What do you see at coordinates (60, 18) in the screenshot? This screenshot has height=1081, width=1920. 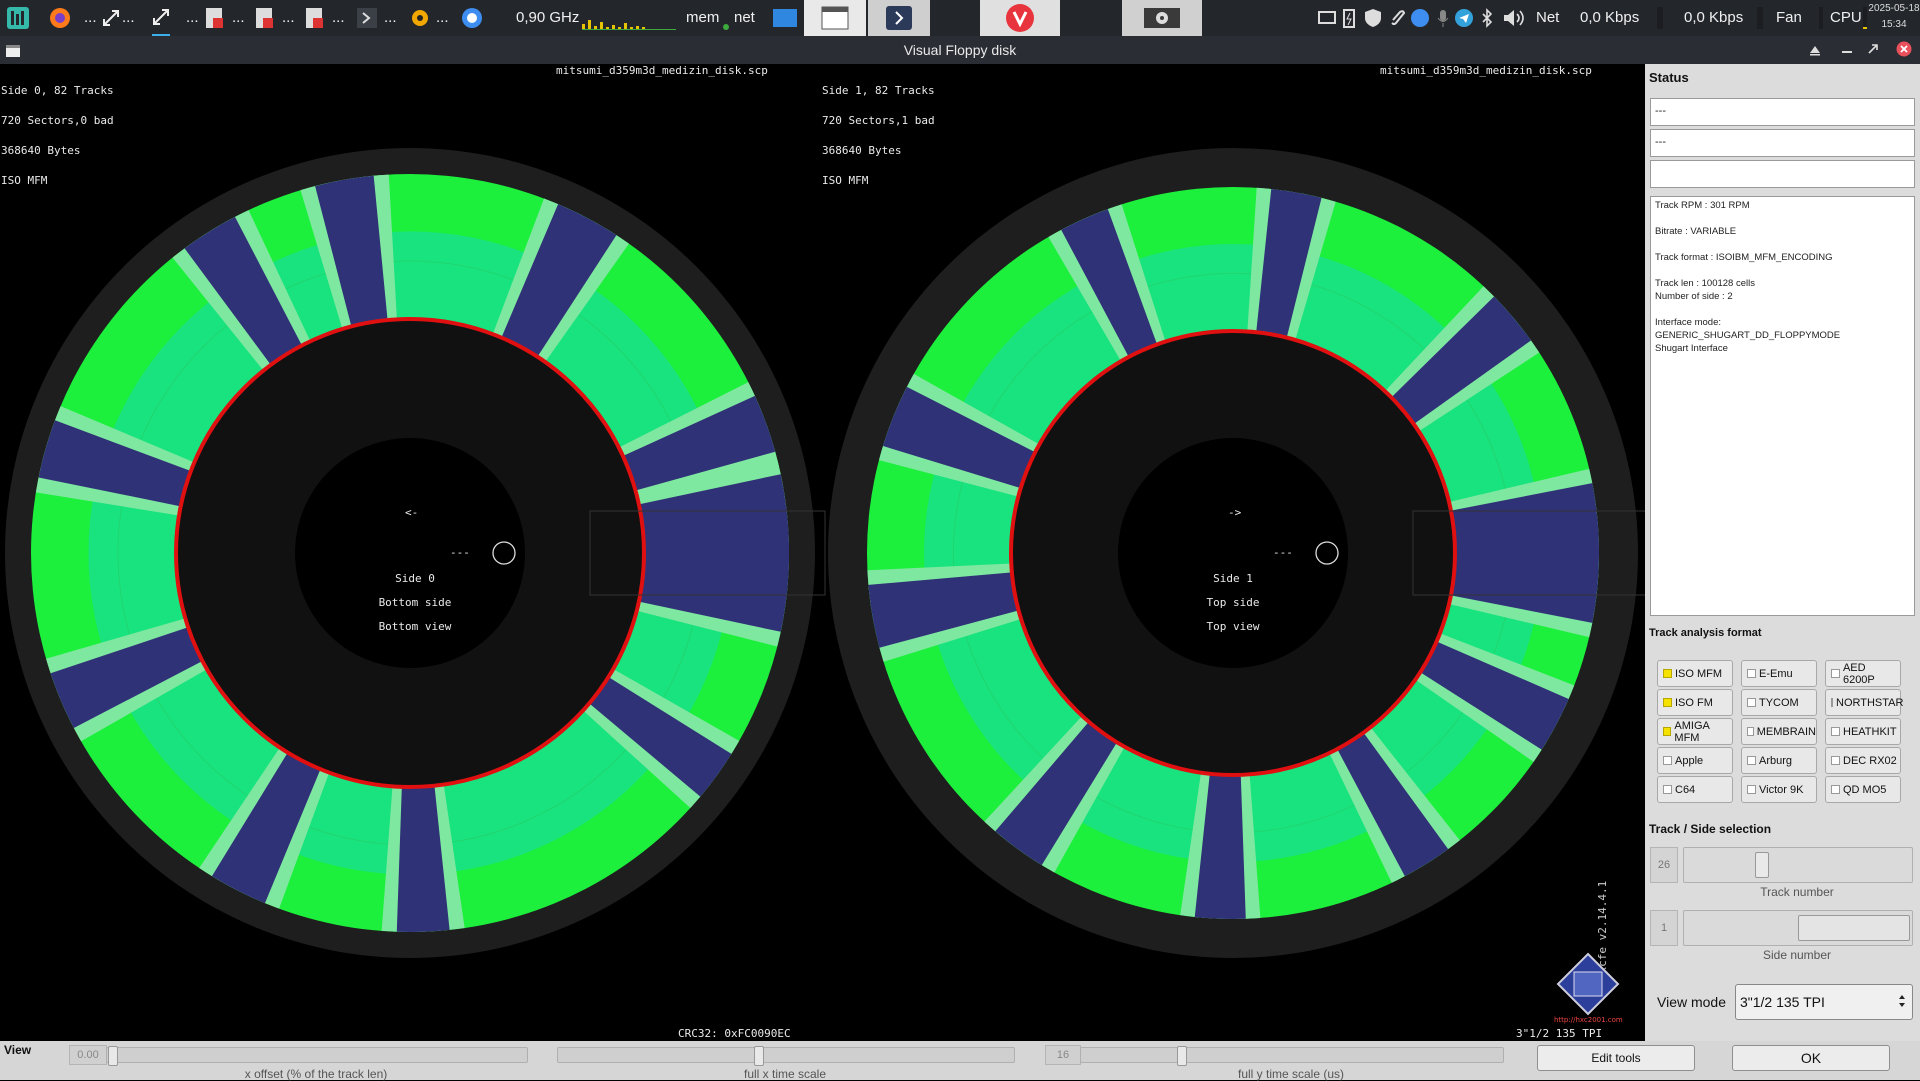 I see `firefox-icon` at bounding box center [60, 18].